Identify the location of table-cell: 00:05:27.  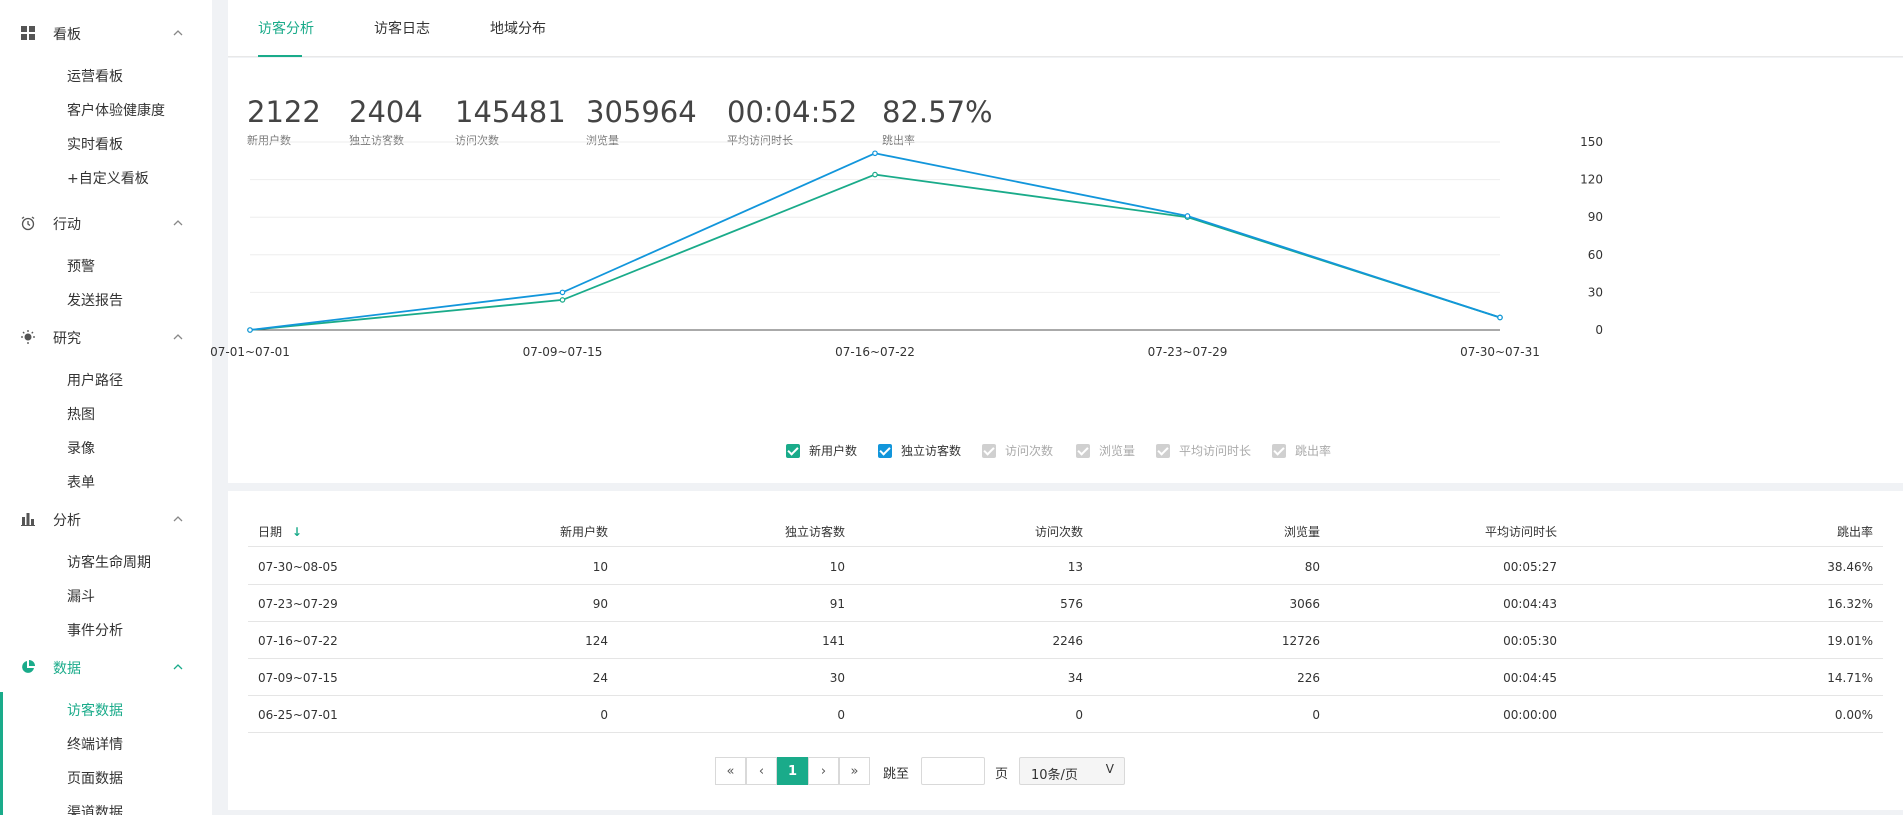
(1530, 567).